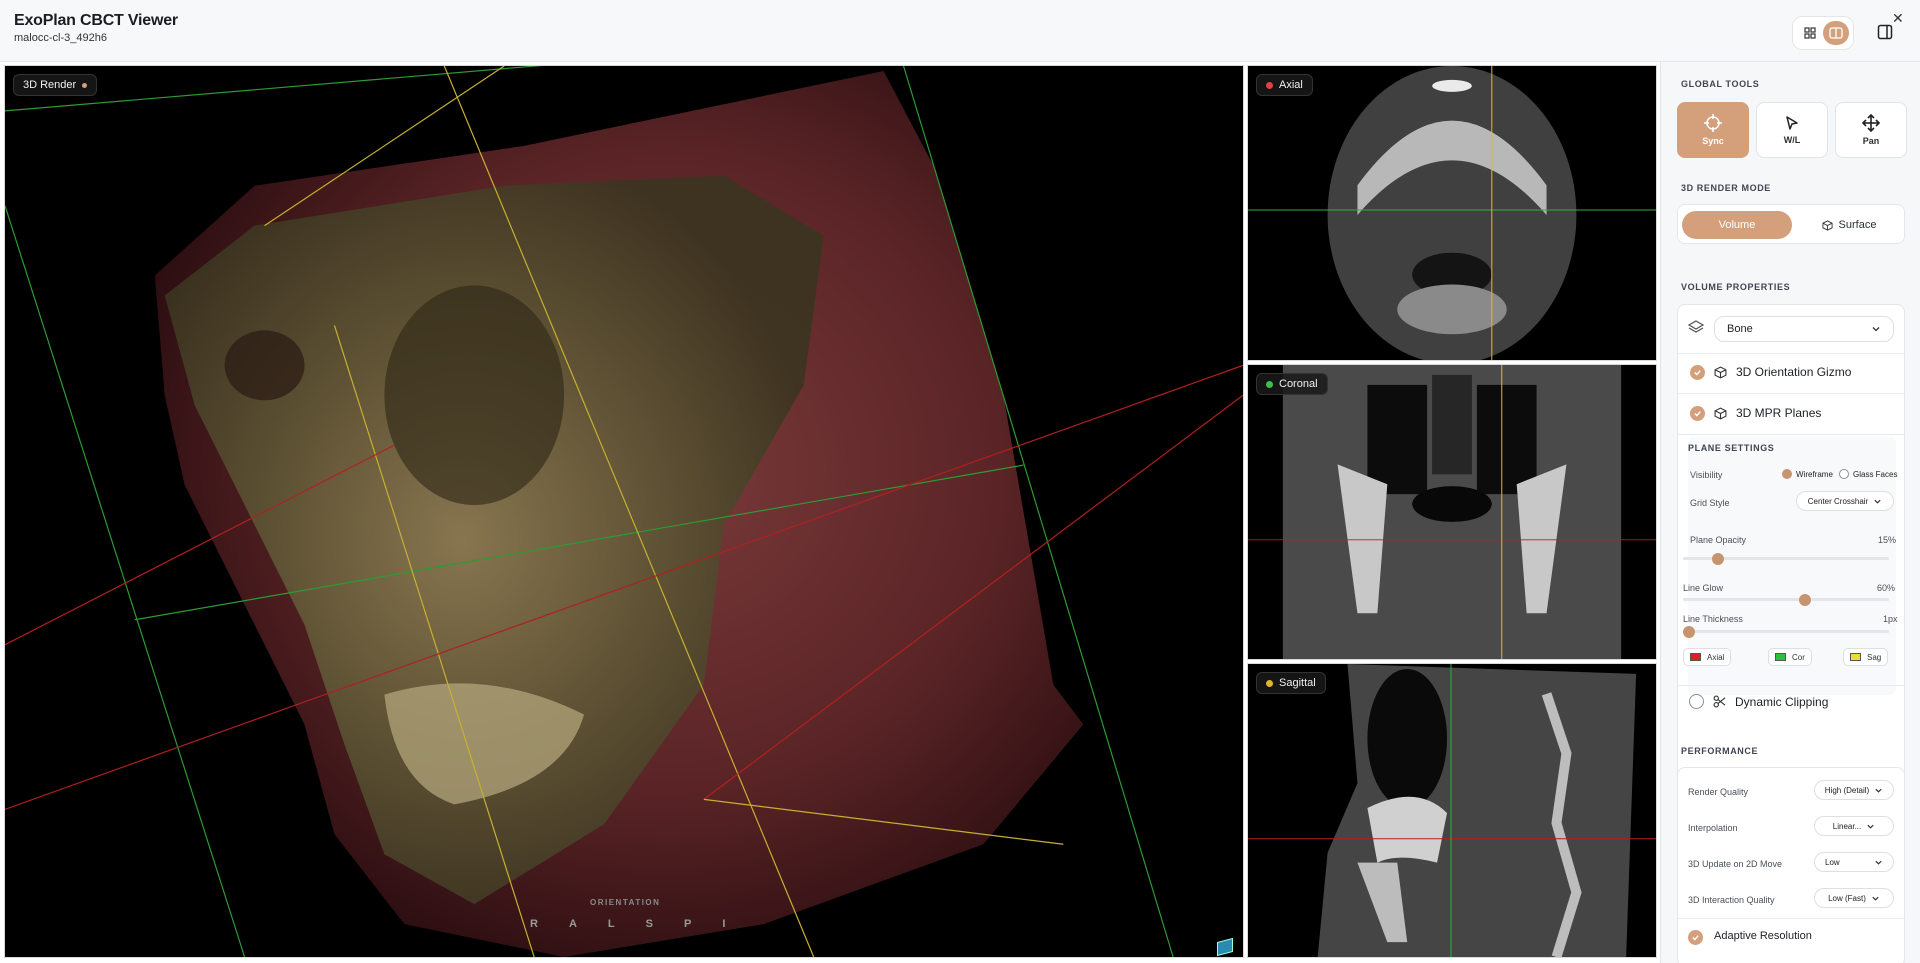 Image resolution: width=1920 pixels, height=963 pixels. What do you see at coordinates (1807, 474) in the screenshot?
I see `wireframe-radio: Wireframe` at bounding box center [1807, 474].